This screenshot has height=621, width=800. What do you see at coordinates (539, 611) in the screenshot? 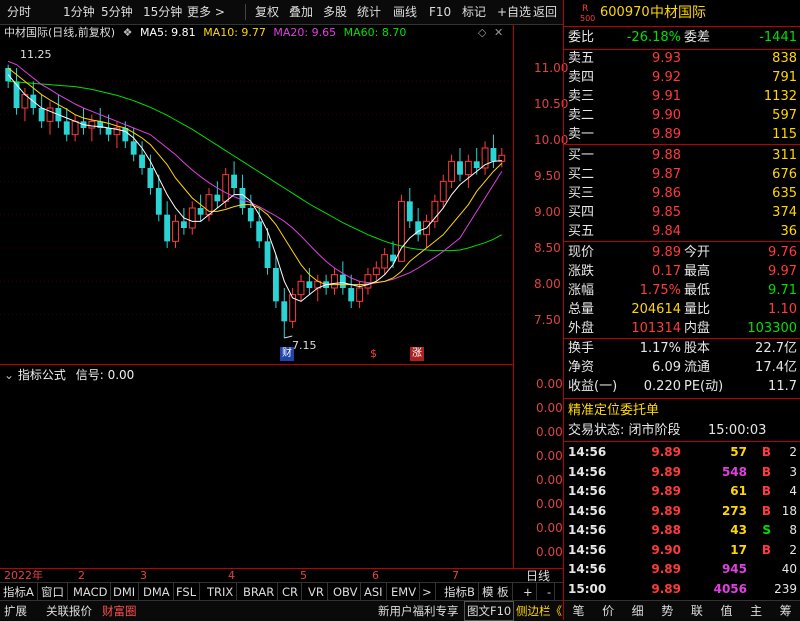
I see `sidebar-toggle: 侧边栏《` at bounding box center [539, 611].